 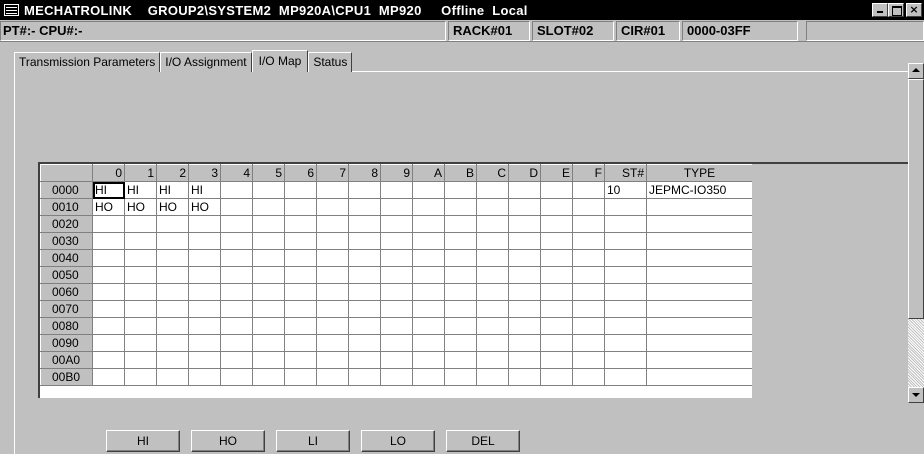 What do you see at coordinates (172, 190) in the screenshot?
I see `grid-cell: HI` at bounding box center [172, 190].